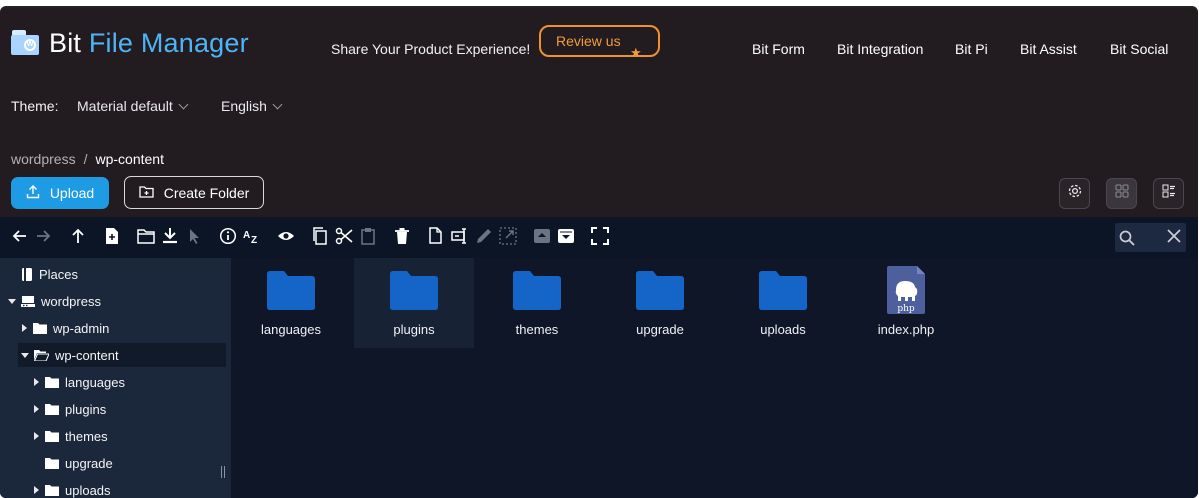 The width and height of the screenshot is (1199, 498). Describe the element at coordinates (244, 106) in the screenshot. I see `language-select-value: English` at that location.